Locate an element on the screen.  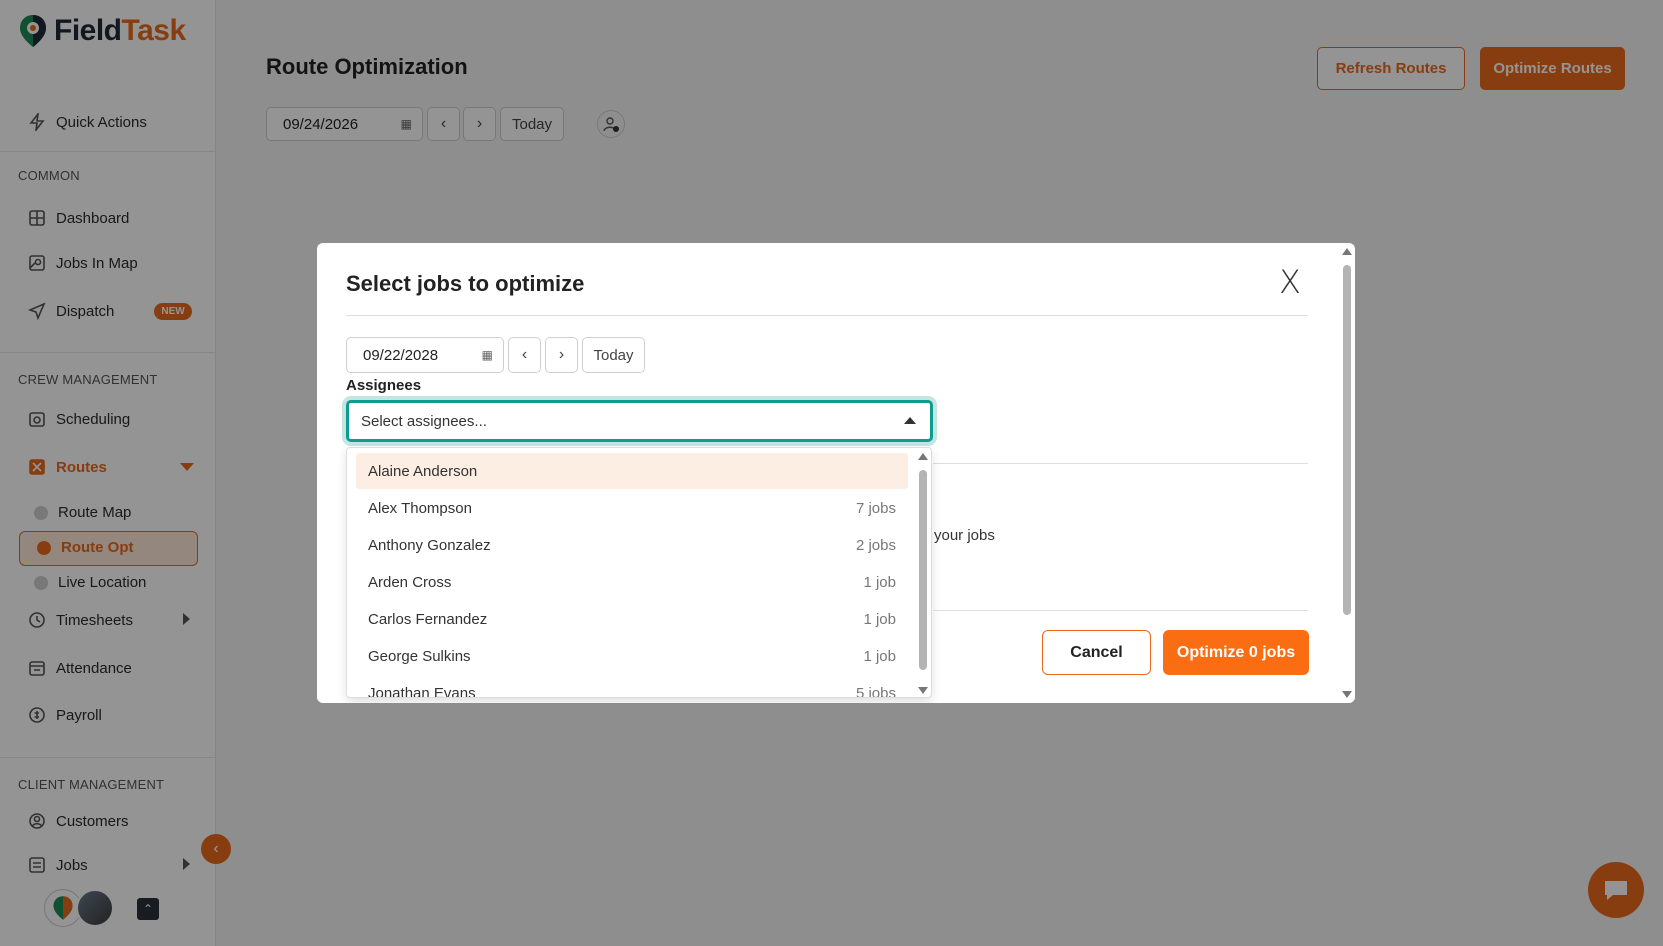
list-item: Arden Cross 1 job is located at coordinates (632, 582).